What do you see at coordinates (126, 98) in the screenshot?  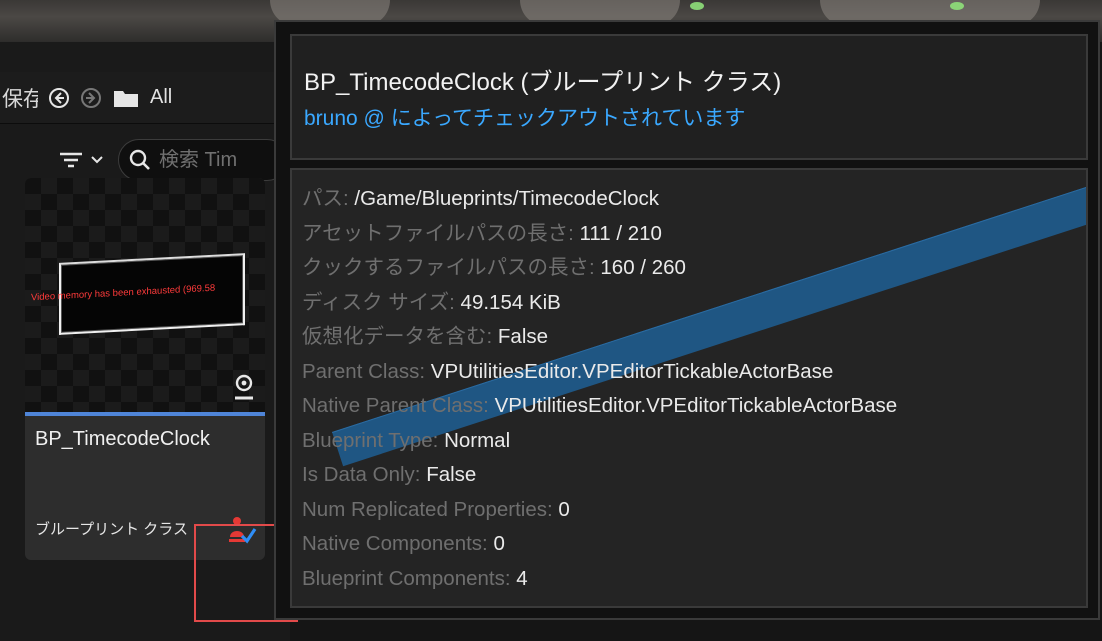 I see `folder-icon` at bounding box center [126, 98].